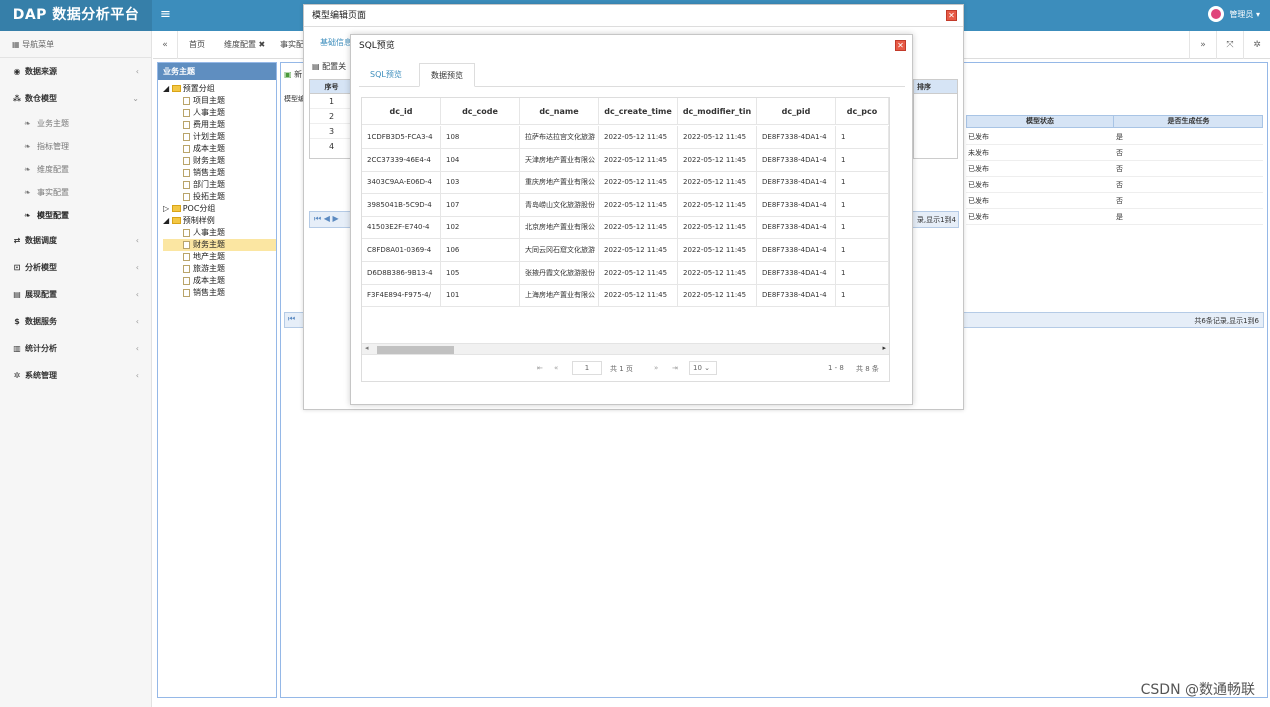 This screenshot has height=707, width=1270. Describe the element at coordinates (75, 123) in the screenshot. I see `sidebar-subitem-business-theme: ❧ 业务主题` at that location.